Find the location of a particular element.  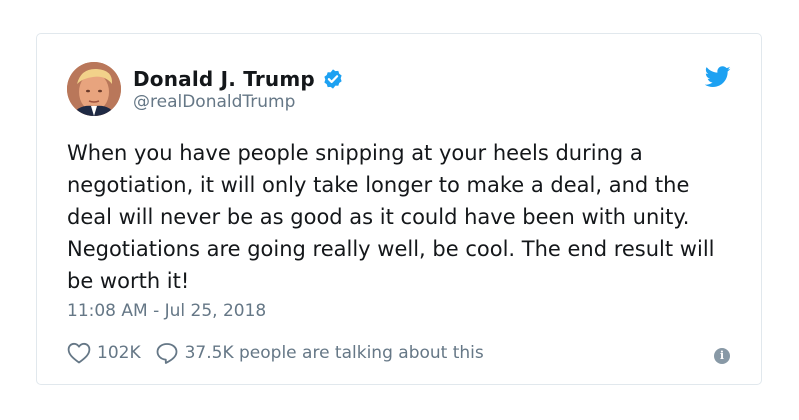

verified-badge-icon is located at coordinates (333, 79).